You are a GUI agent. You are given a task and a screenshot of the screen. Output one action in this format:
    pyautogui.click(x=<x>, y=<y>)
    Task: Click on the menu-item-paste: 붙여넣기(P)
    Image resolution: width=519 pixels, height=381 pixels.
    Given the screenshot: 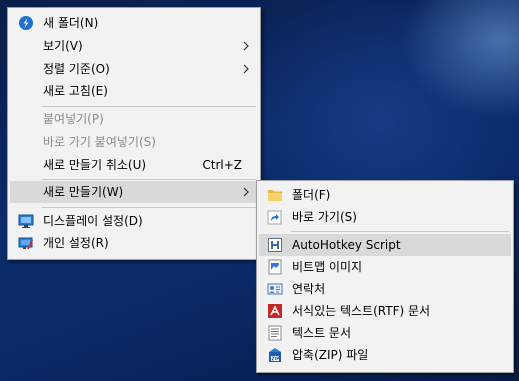 What is the action you would take?
    pyautogui.click(x=134, y=119)
    